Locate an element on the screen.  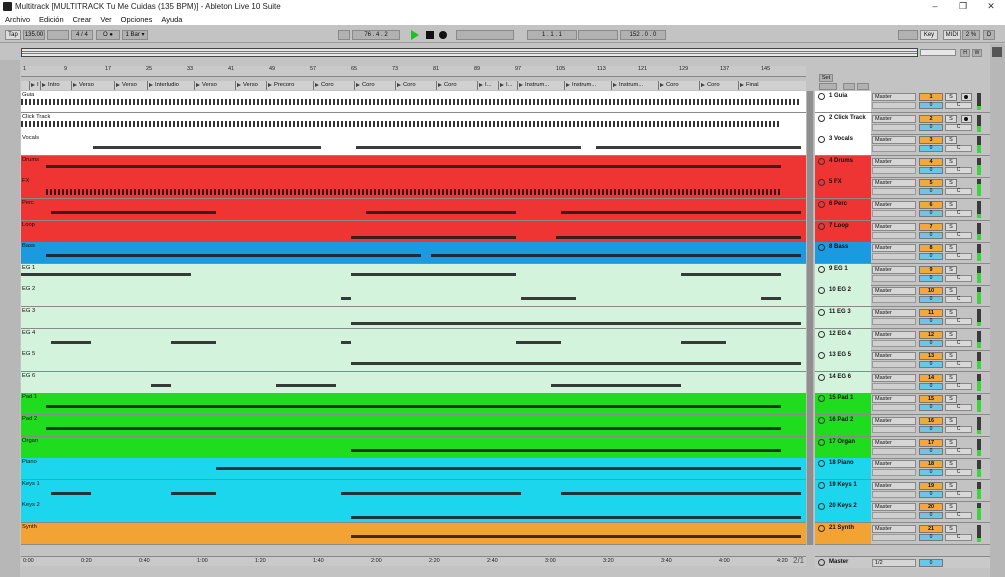
track-lane: Perc is located at coordinates (413, 210).